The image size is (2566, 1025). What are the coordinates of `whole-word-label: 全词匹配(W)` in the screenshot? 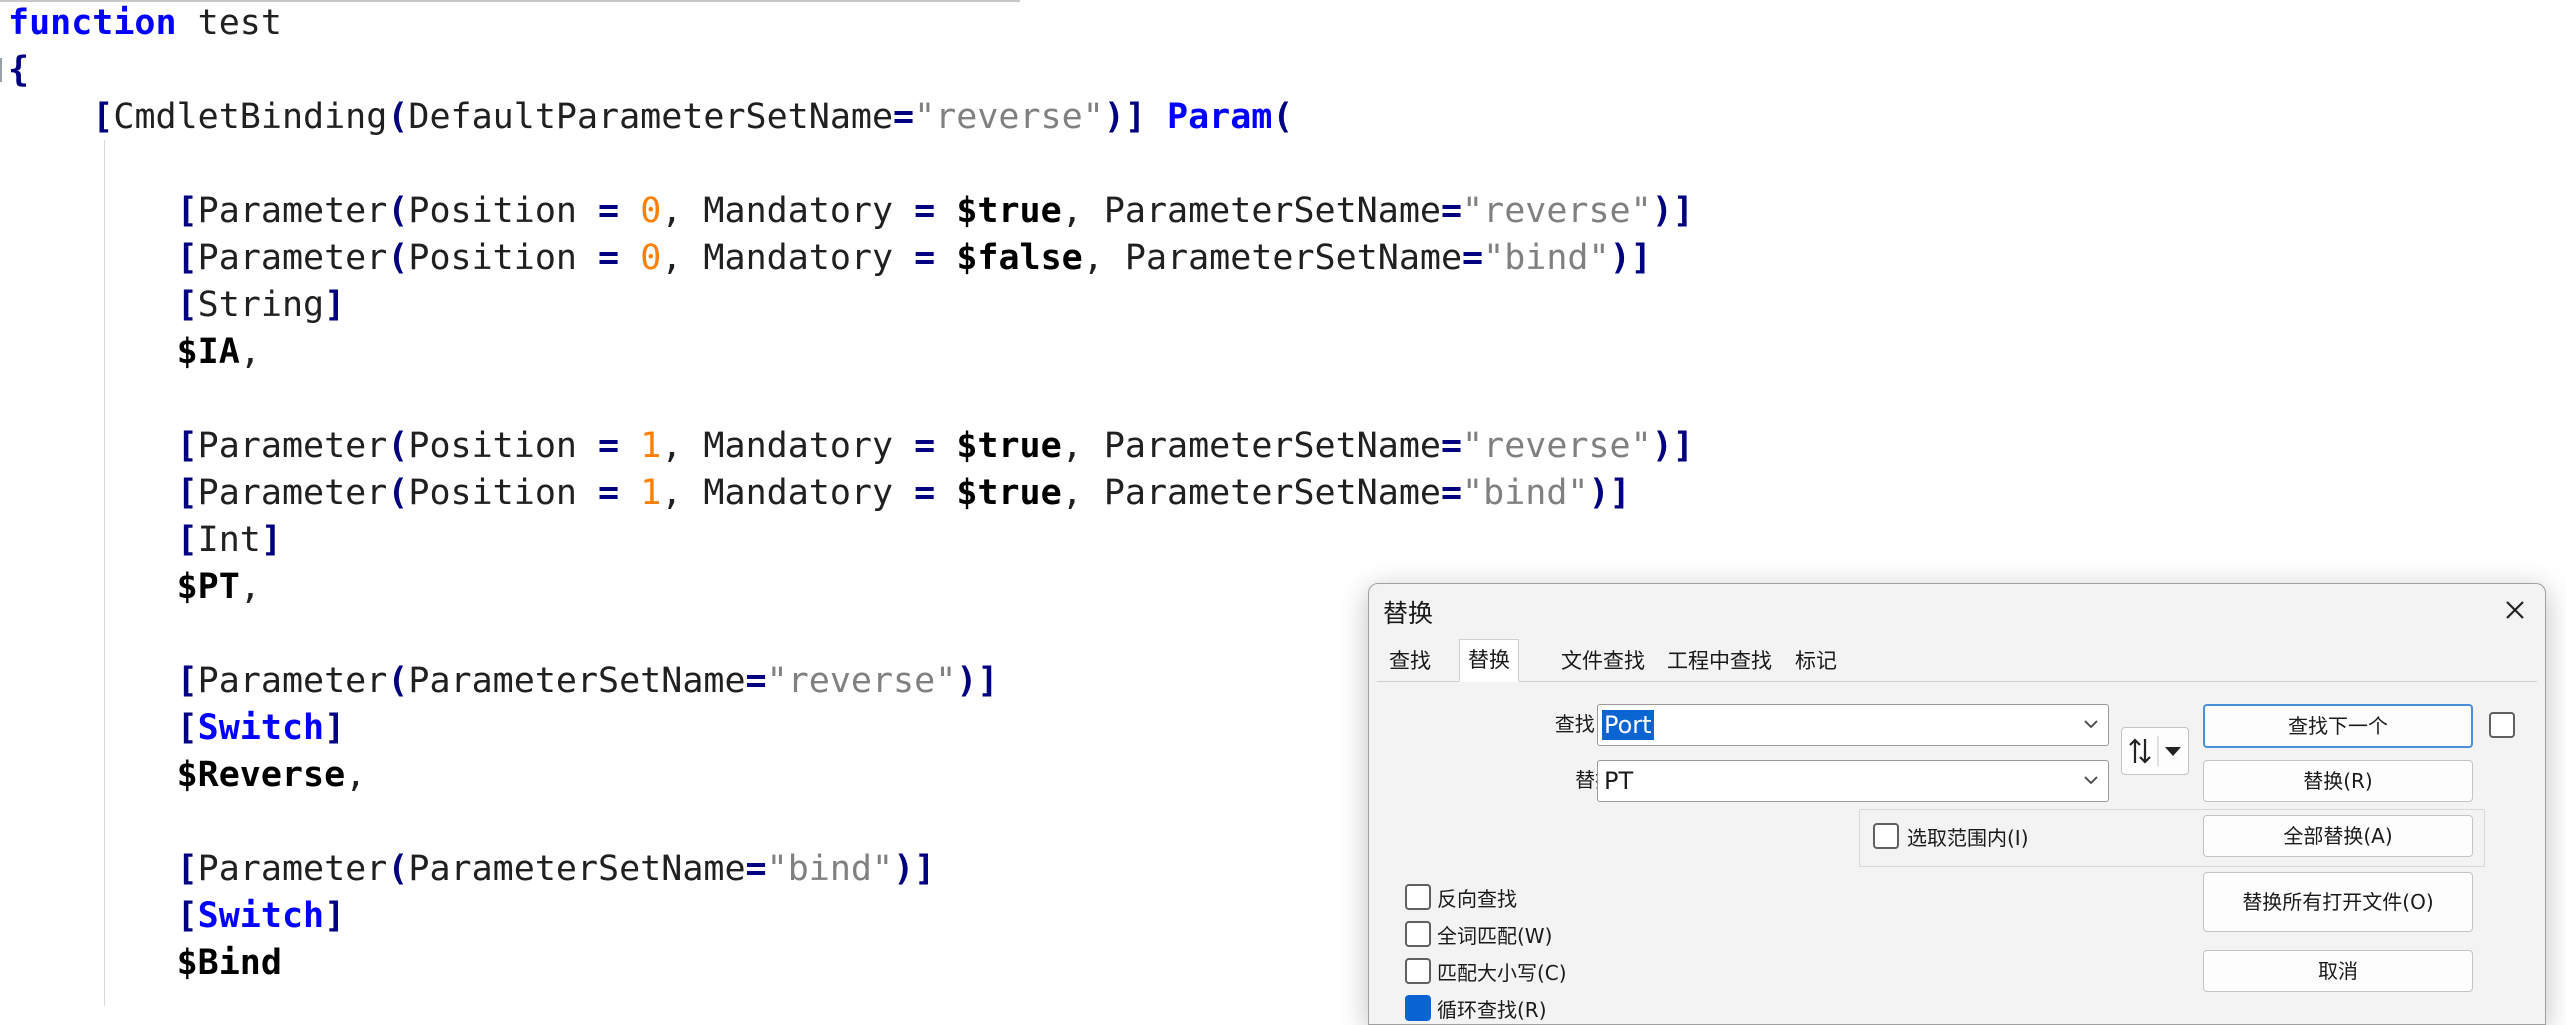 It's located at (1495, 936).